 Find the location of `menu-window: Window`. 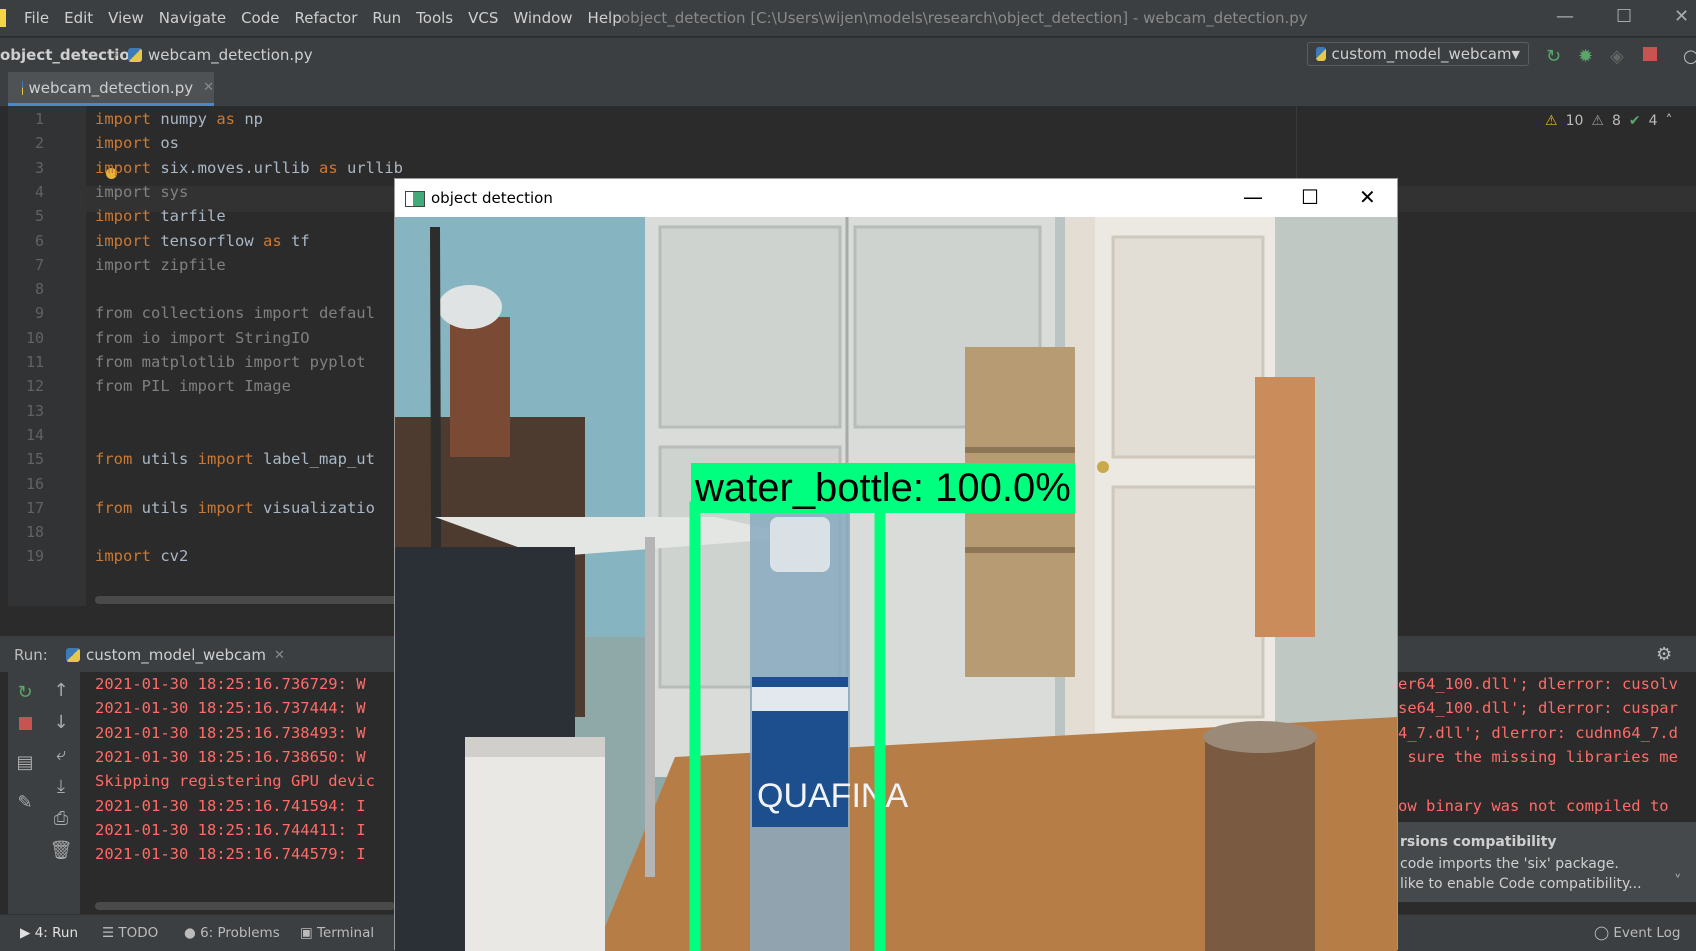

menu-window: Window is located at coordinates (542, 18).